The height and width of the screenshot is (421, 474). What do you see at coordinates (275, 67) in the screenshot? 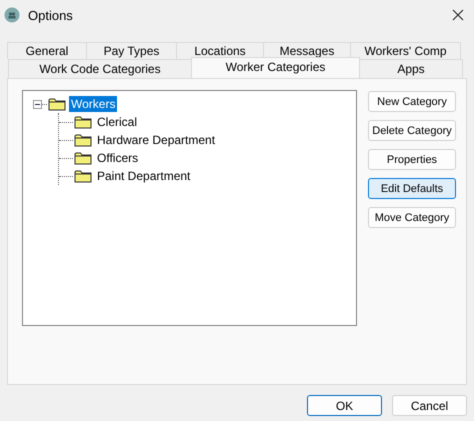
I see `tab: Worker Categories` at bounding box center [275, 67].